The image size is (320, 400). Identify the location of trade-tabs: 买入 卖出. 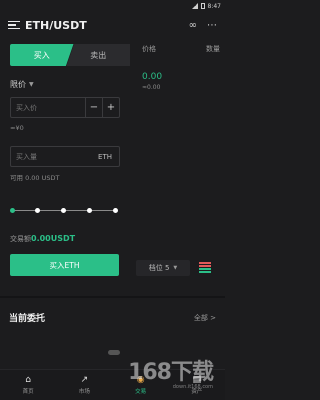
(70, 55).